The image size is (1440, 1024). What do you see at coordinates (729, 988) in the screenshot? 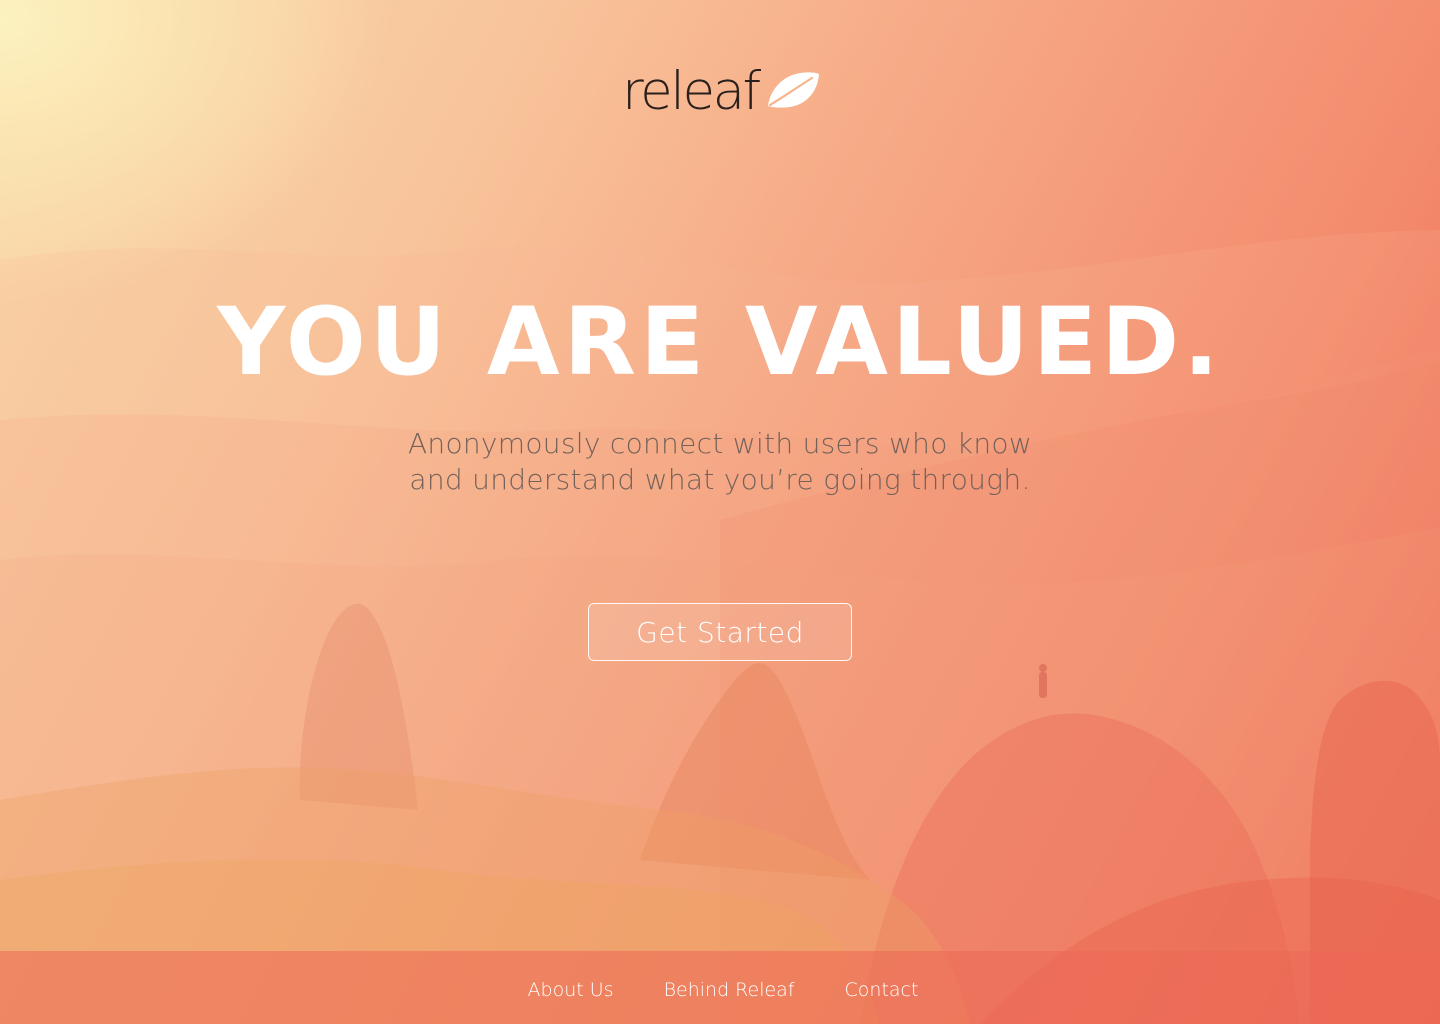
I see `footer-link-behind-releaf: Behind Releaf` at bounding box center [729, 988].